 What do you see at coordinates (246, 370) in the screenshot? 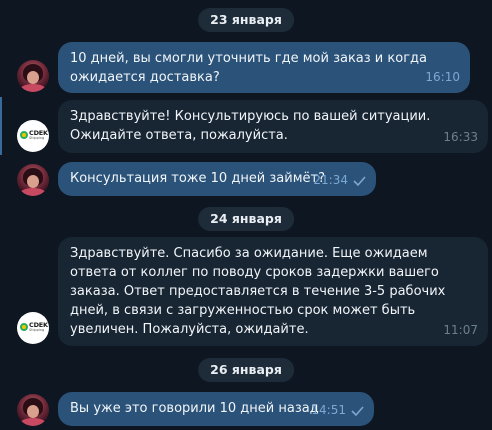
I see `date-separator: 26 января` at bounding box center [246, 370].